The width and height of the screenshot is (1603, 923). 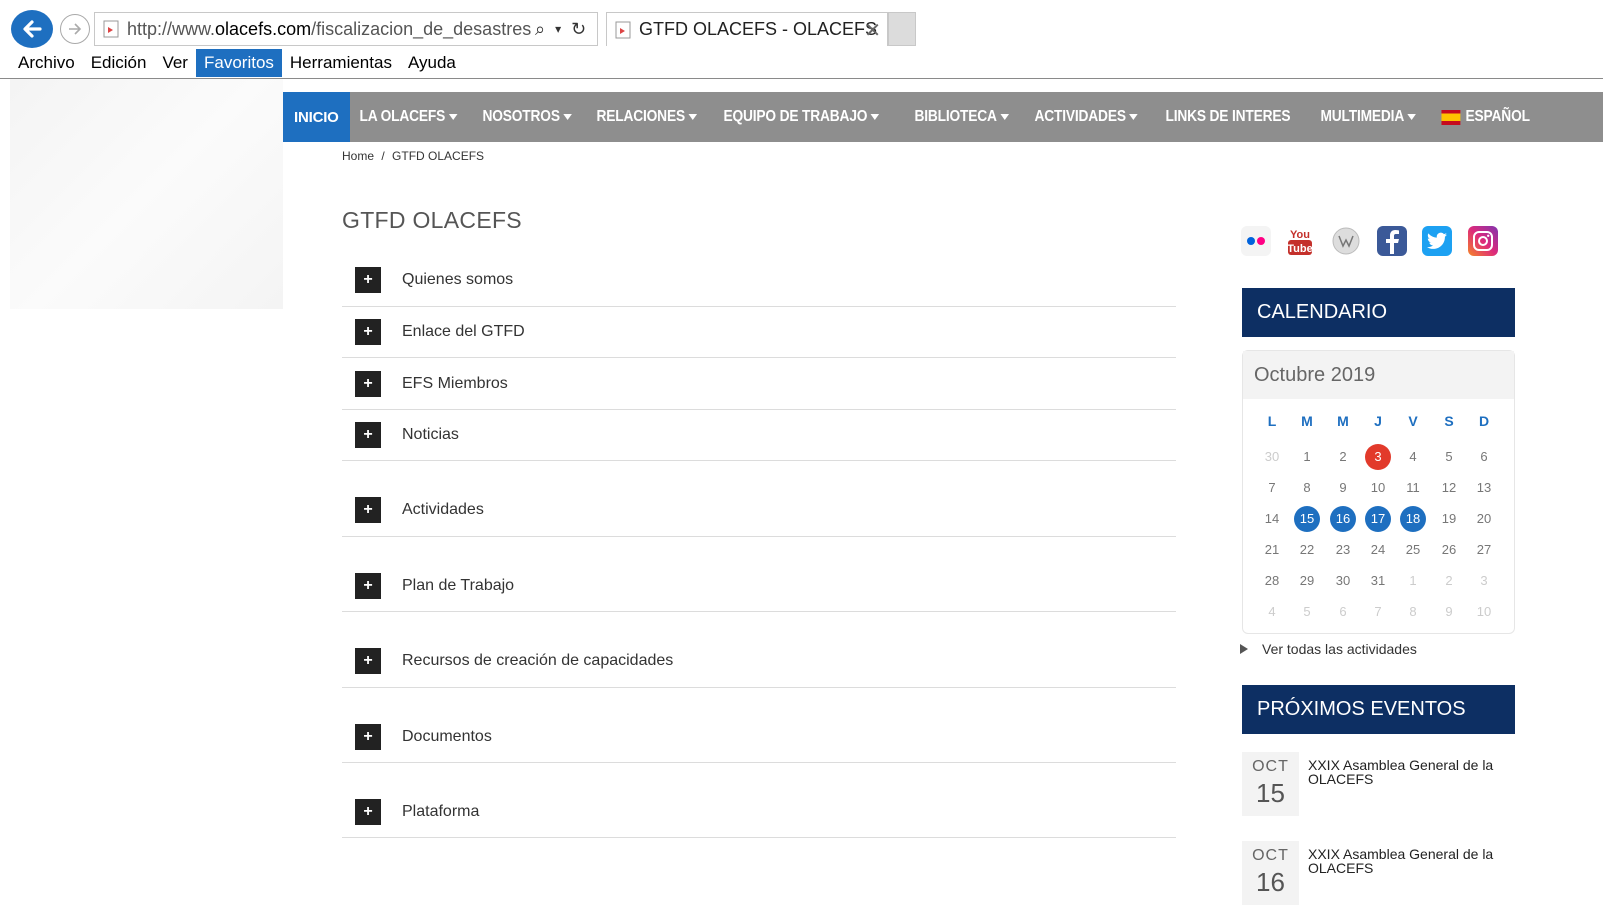 I want to click on breadcrumb: Home / GTFD OLACEFS, so click(x=413, y=156).